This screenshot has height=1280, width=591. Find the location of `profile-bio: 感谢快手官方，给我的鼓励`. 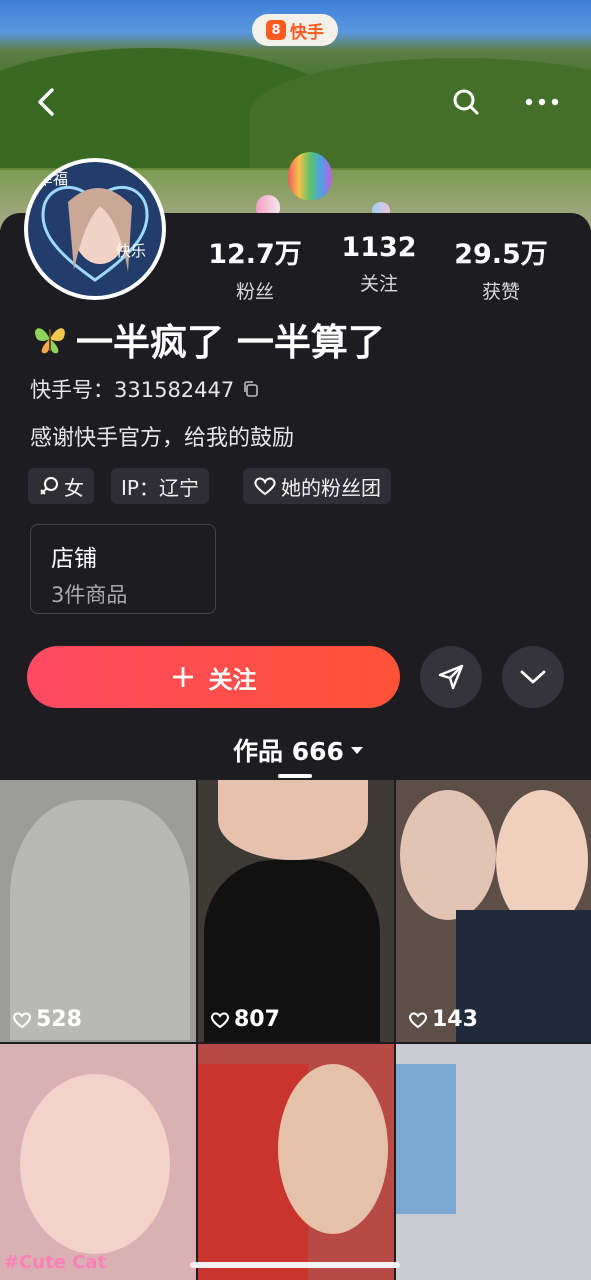

profile-bio: 感谢快手官方，给我的鼓励 is located at coordinates (162, 438).